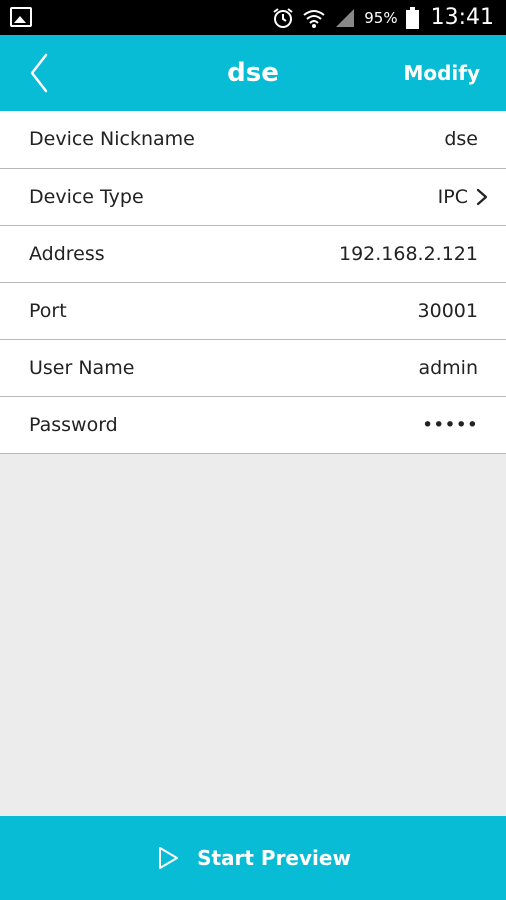 The image size is (506, 900). Describe the element at coordinates (441, 73) in the screenshot. I see `modify-button: Modify` at that location.